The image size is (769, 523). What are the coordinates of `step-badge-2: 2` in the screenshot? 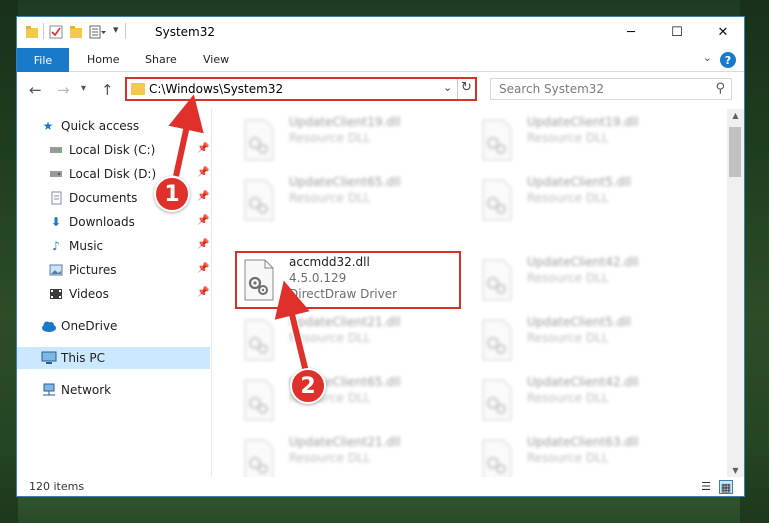 It's located at (308, 386).